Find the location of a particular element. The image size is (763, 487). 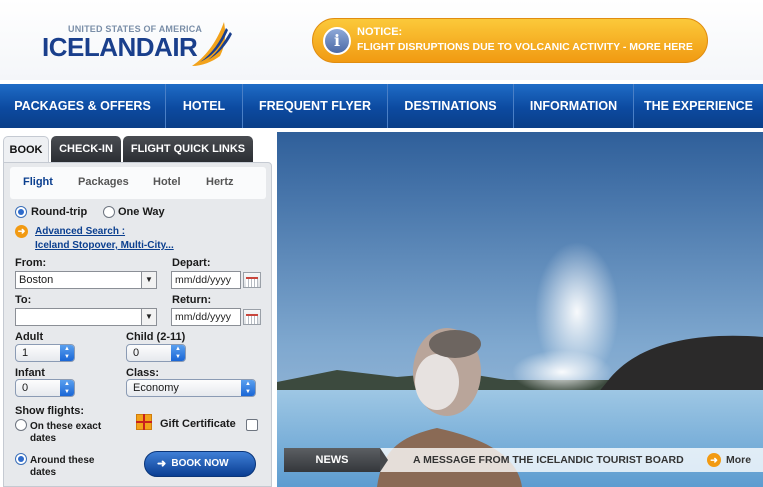

advanced-search-arrow-icon: ➜ is located at coordinates (21, 231).